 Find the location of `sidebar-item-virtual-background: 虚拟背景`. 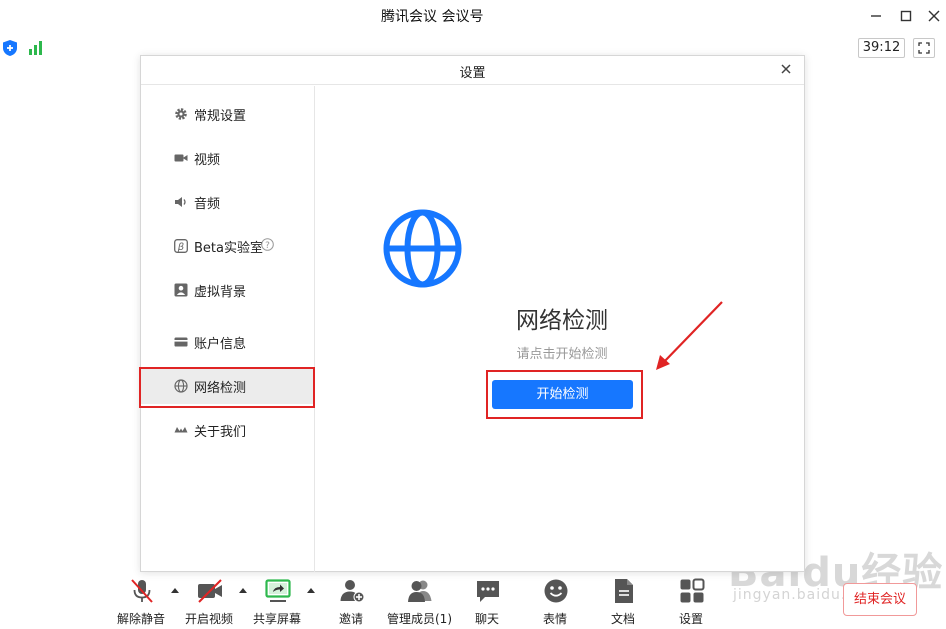

sidebar-item-virtual-background: 虚拟背景 is located at coordinates (228, 290).